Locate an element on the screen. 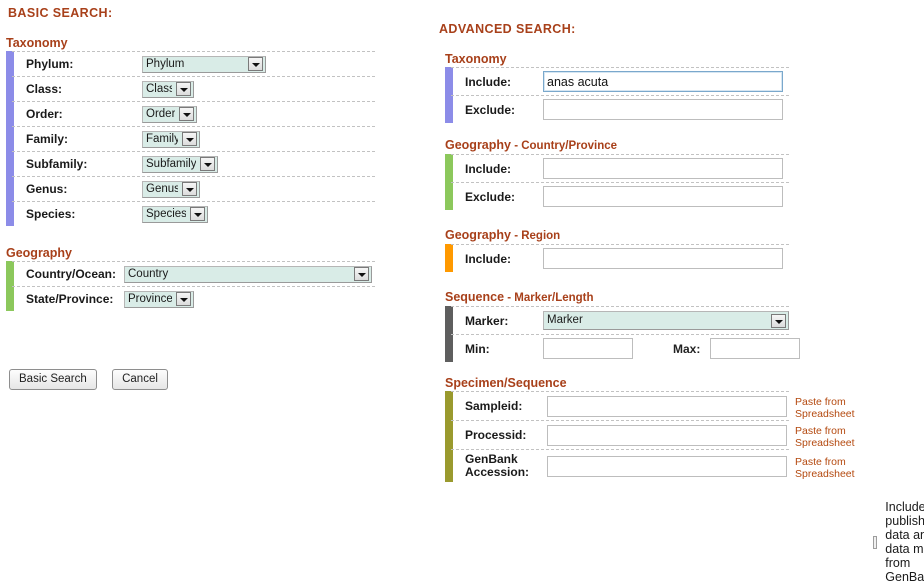 The image size is (924, 584). species-select: Species is located at coordinates (175, 214).